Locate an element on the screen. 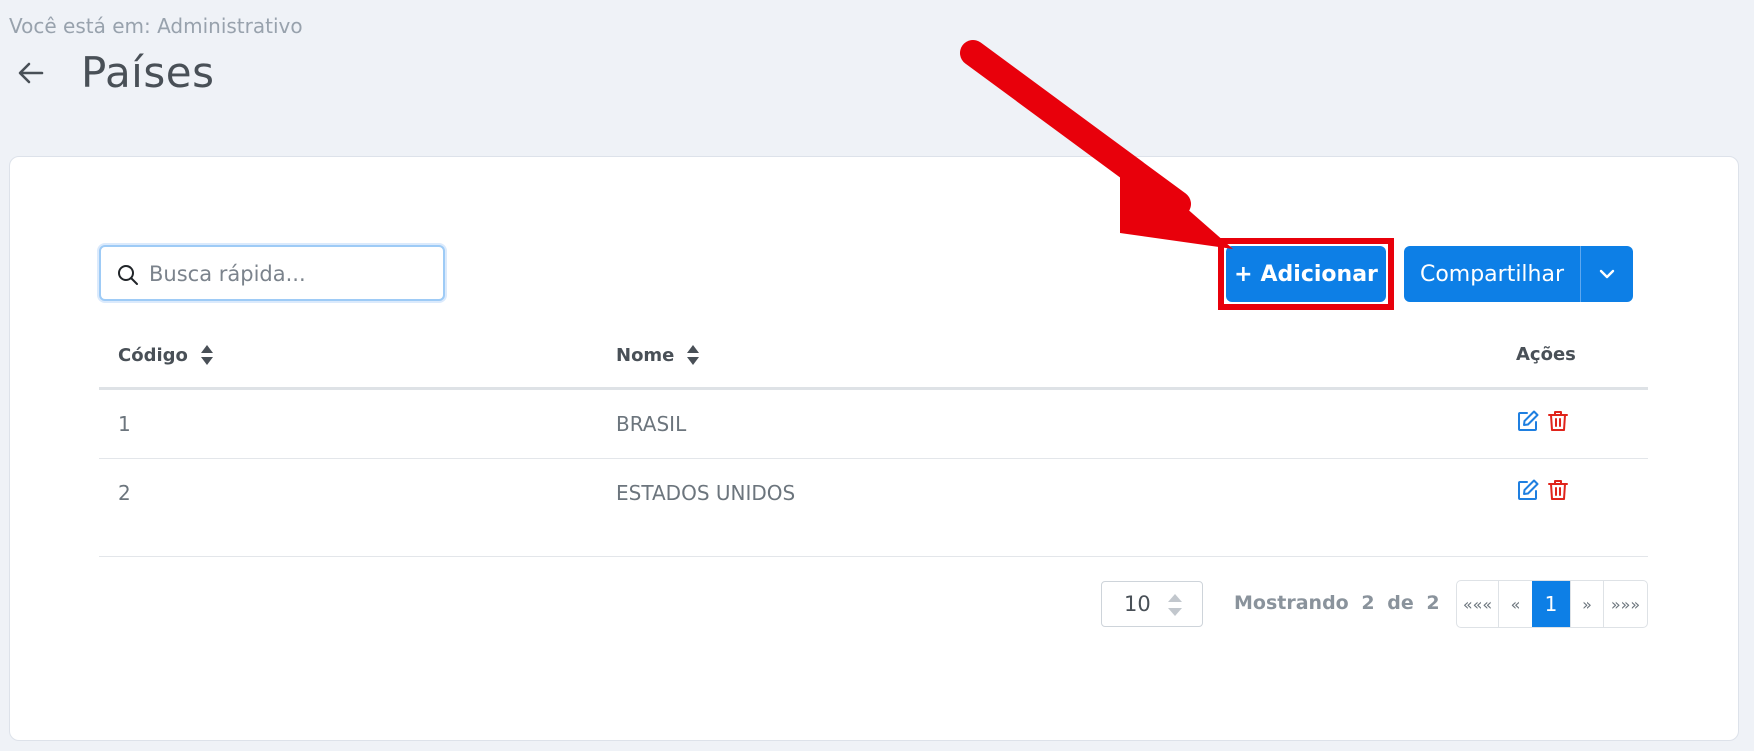 Image resolution: width=1754 pixels, height=751 pixels. share-button-label: Compartilhar is located at coordinates (1492, 274).